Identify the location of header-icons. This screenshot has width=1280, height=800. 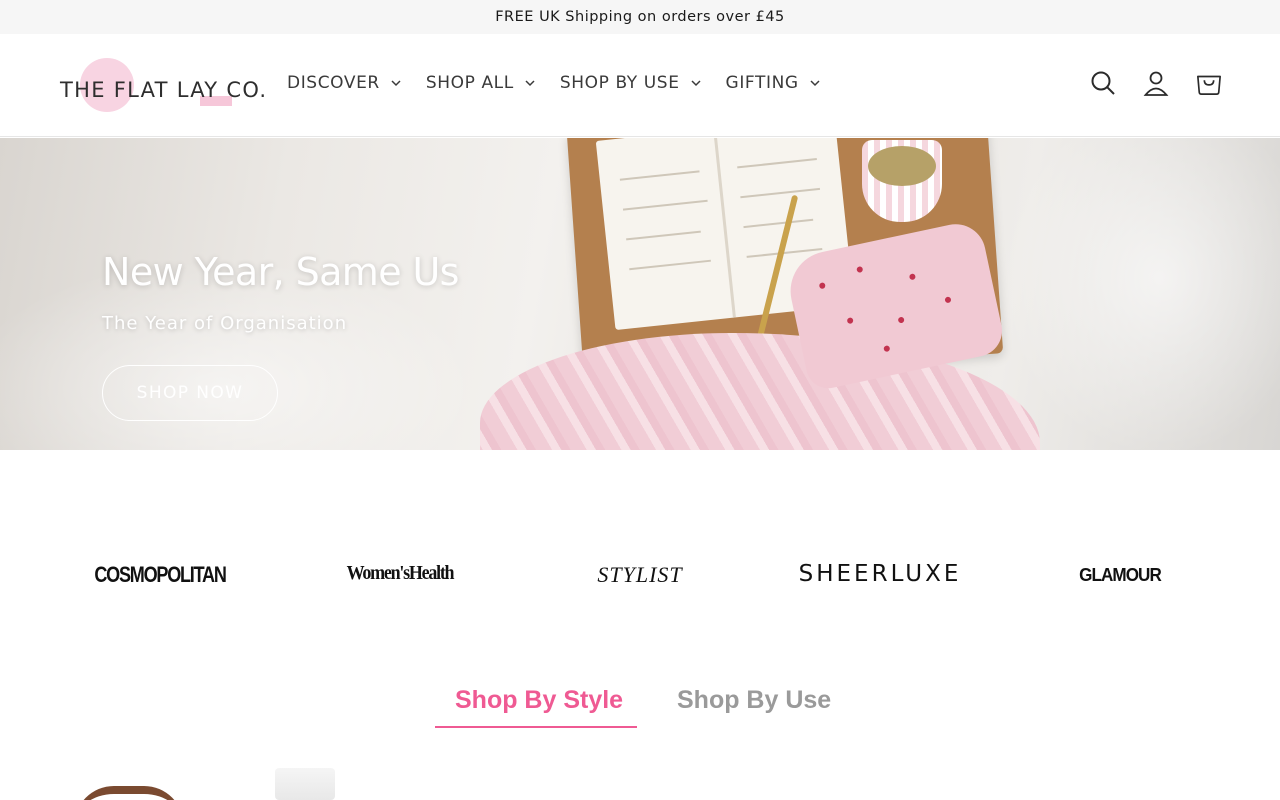
(1156, 83).